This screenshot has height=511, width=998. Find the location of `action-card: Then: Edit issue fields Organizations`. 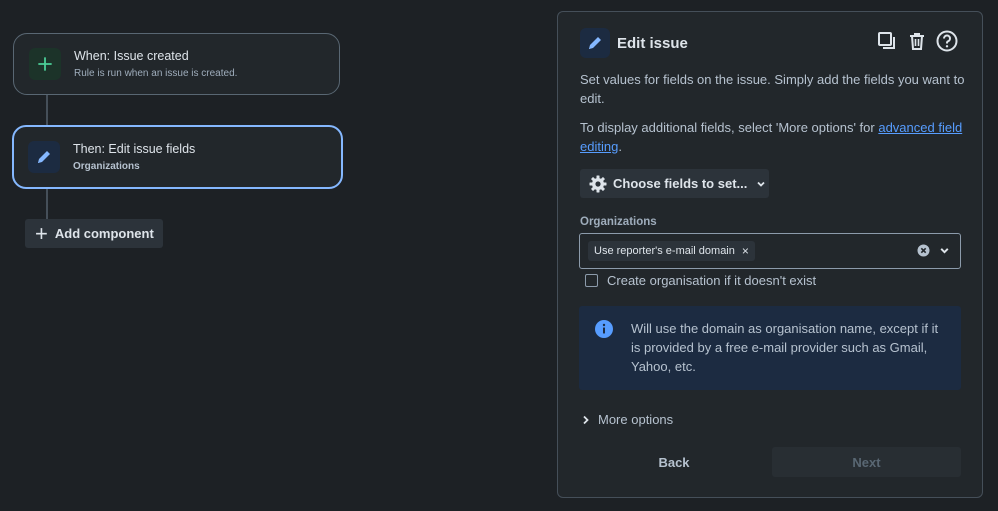

action-card: Then: Edit issue fields Organizations is located at coordinates (177, 157).